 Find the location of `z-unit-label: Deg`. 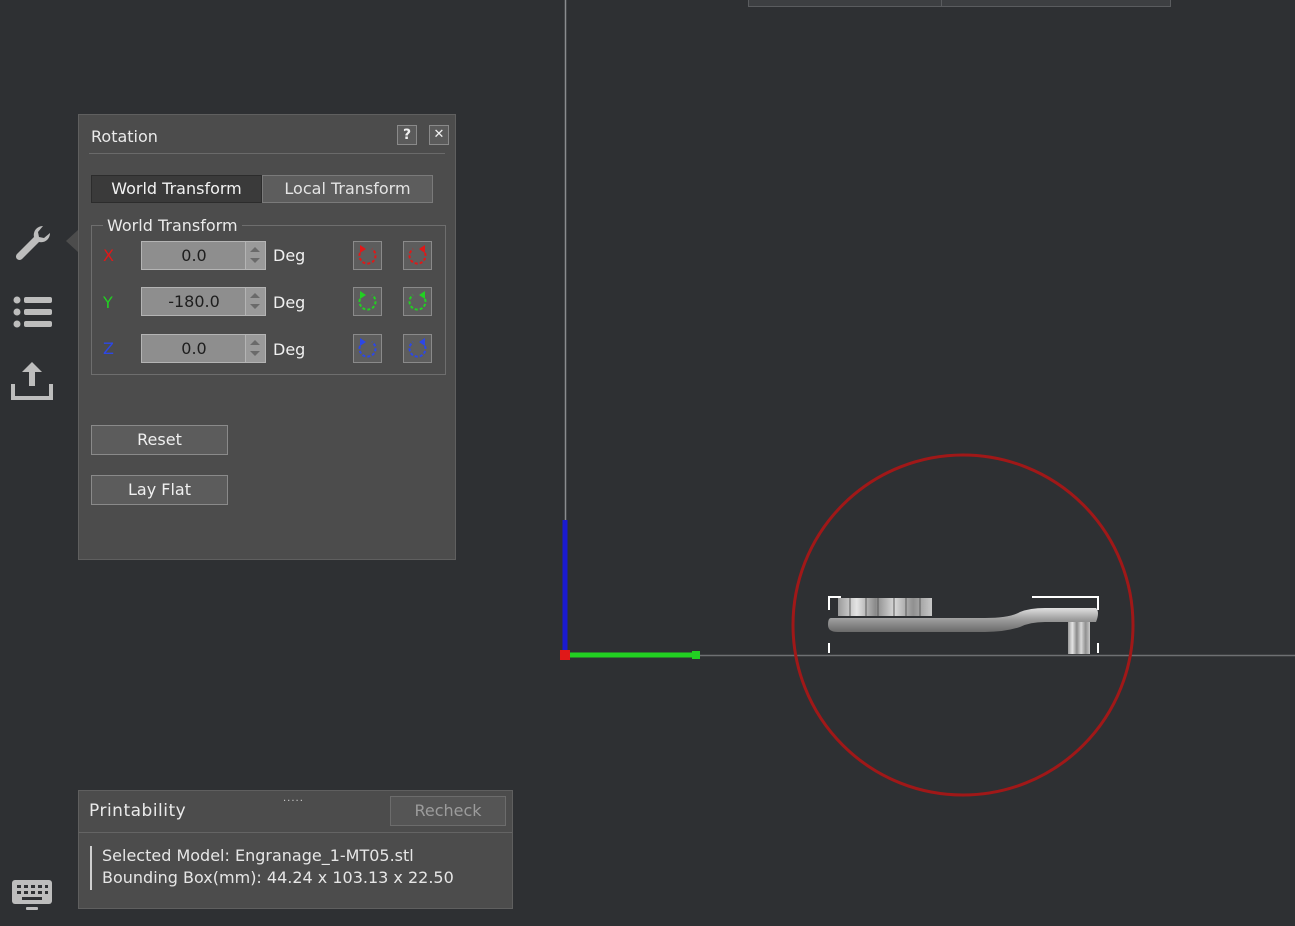

z-unit-label: Deg is located at coordinates (289, 349).